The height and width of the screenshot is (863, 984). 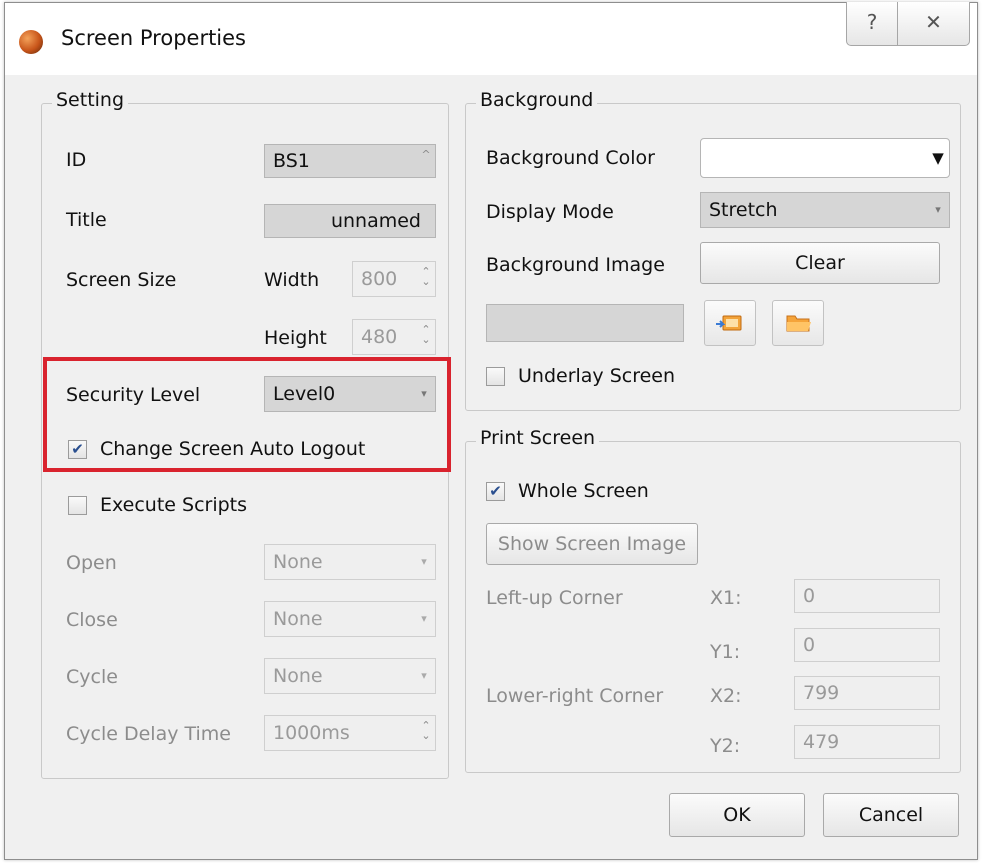 I want to click on background-legend: Background, so click(x=537, y=100).